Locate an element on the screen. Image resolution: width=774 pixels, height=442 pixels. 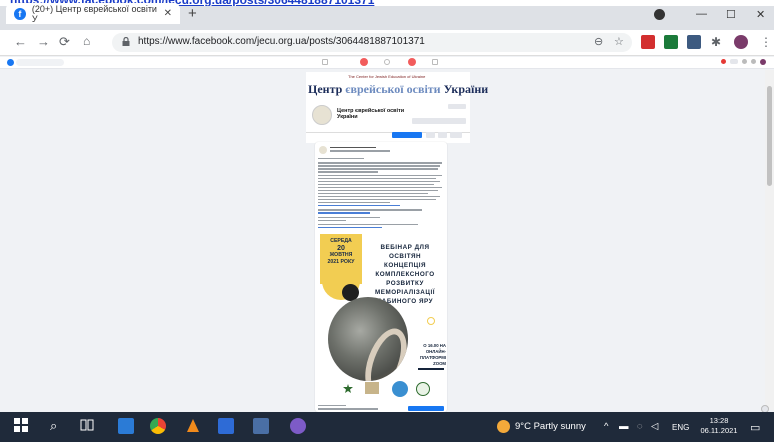
gaming-nav-icon is located at coordinates (435, 62).